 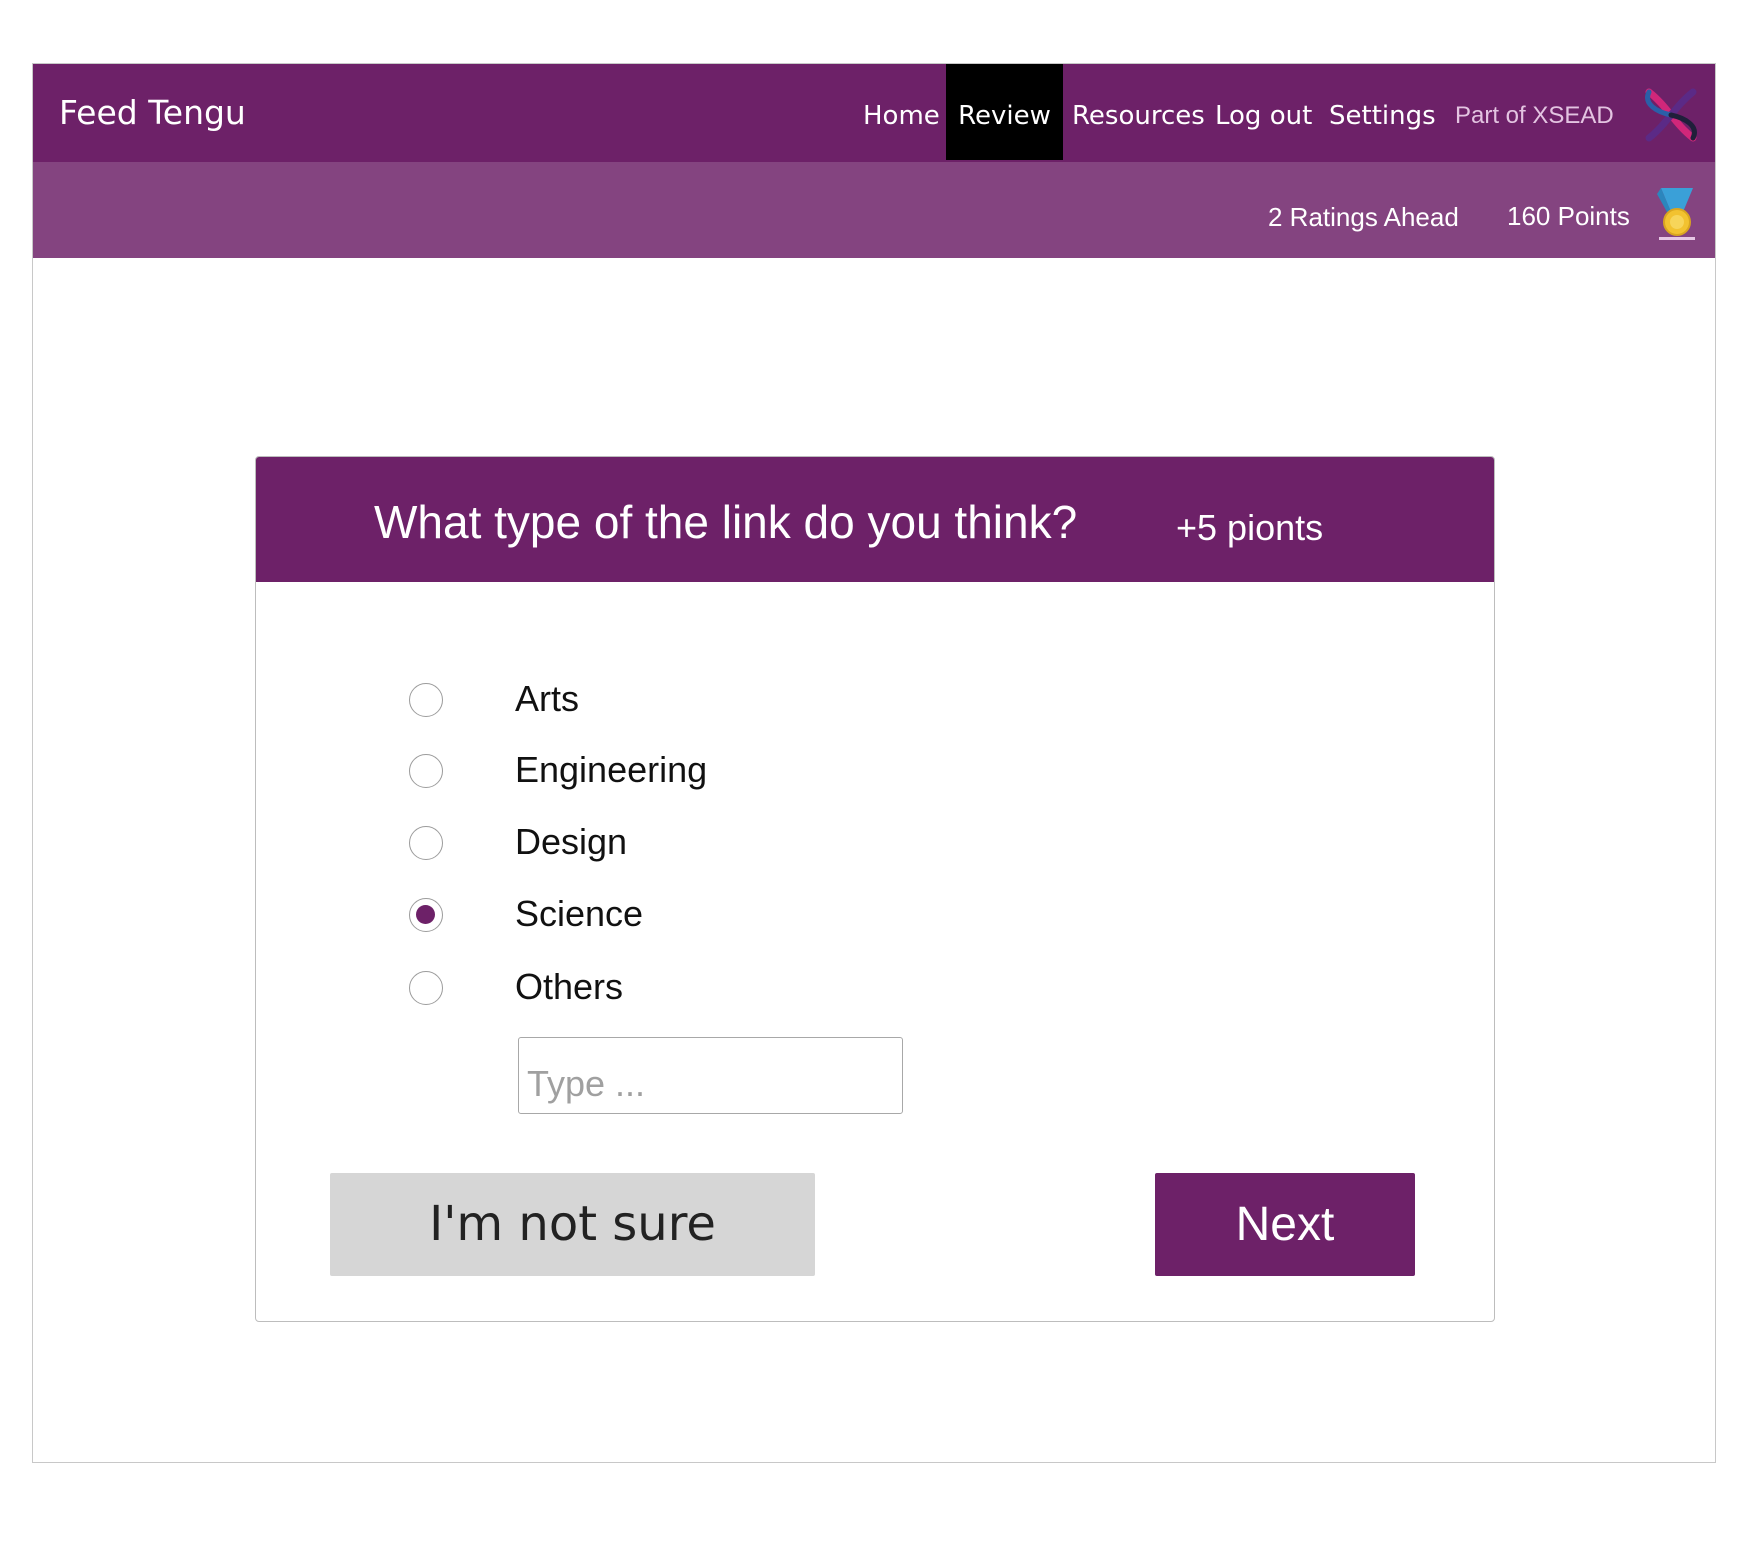 I want to click on option-others: Others, so click(x=709, y=989).